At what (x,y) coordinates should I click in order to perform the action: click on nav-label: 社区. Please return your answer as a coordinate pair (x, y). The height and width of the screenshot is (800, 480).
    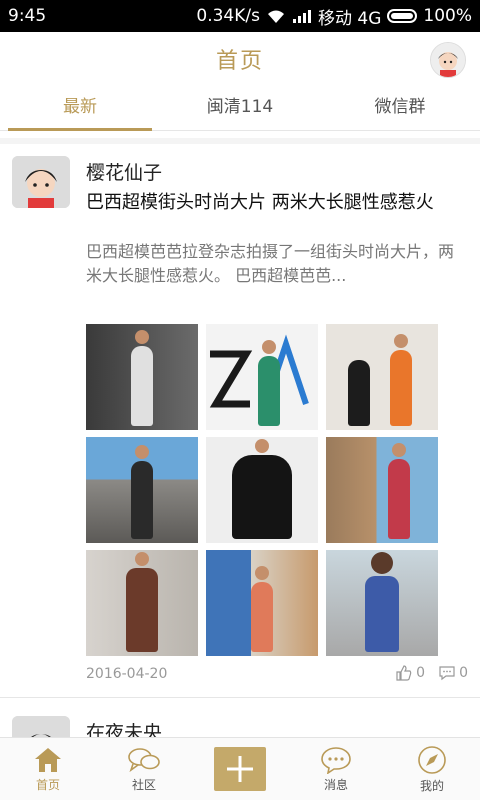
    Looking at the image, I should click on (143, 784).